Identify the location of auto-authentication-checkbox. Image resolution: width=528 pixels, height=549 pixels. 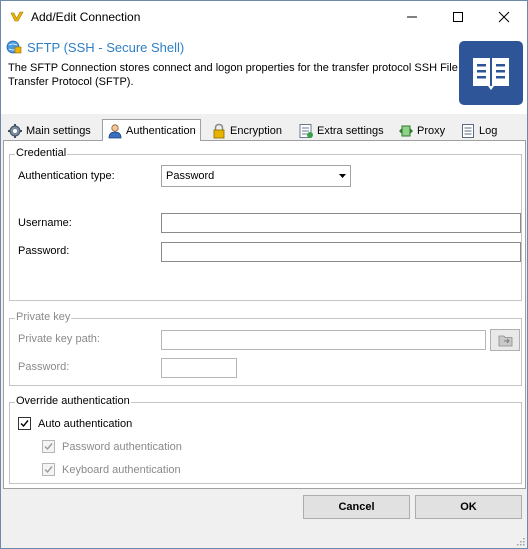
(24, 423).